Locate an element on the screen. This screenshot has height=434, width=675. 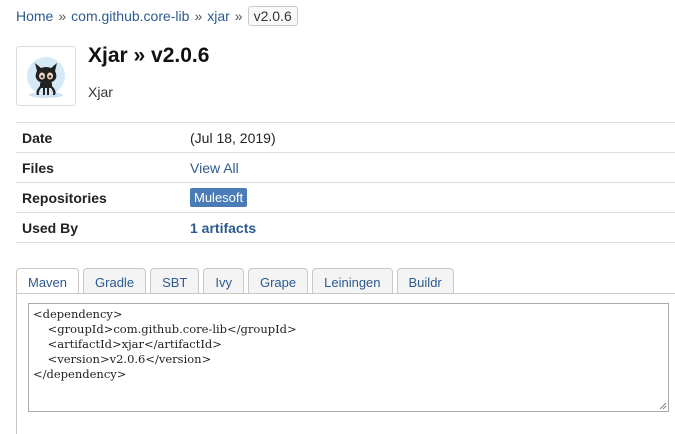
table-row: Repositories Mulesoft is located at coordinates (345, 197).